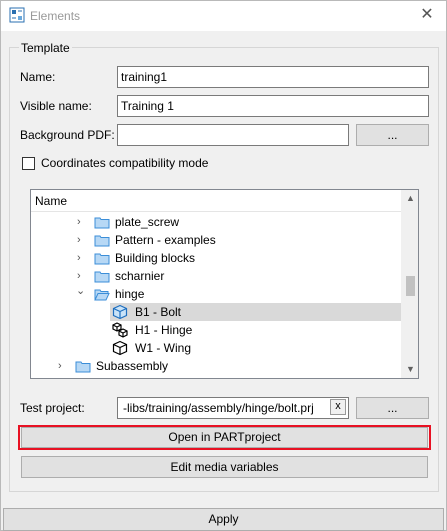 The width and height of the screenshot is (447, 531). Describe the element at coordinates (223, 16) in the screenshot. I see `title-bar: Elements ✕` at that location.